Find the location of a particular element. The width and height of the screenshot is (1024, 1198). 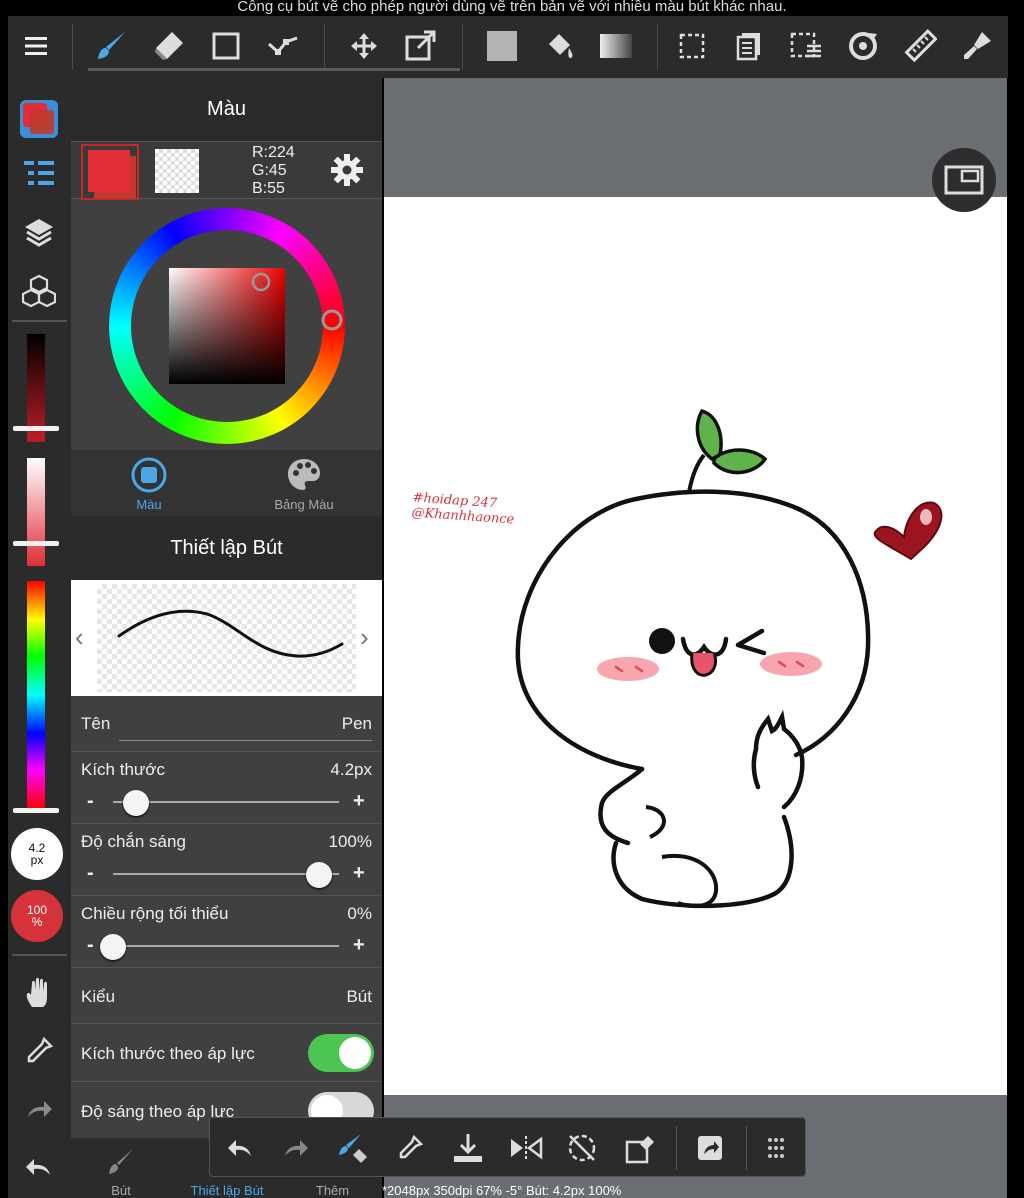

brush-size-unit: px is located at coordinates (37, 860).